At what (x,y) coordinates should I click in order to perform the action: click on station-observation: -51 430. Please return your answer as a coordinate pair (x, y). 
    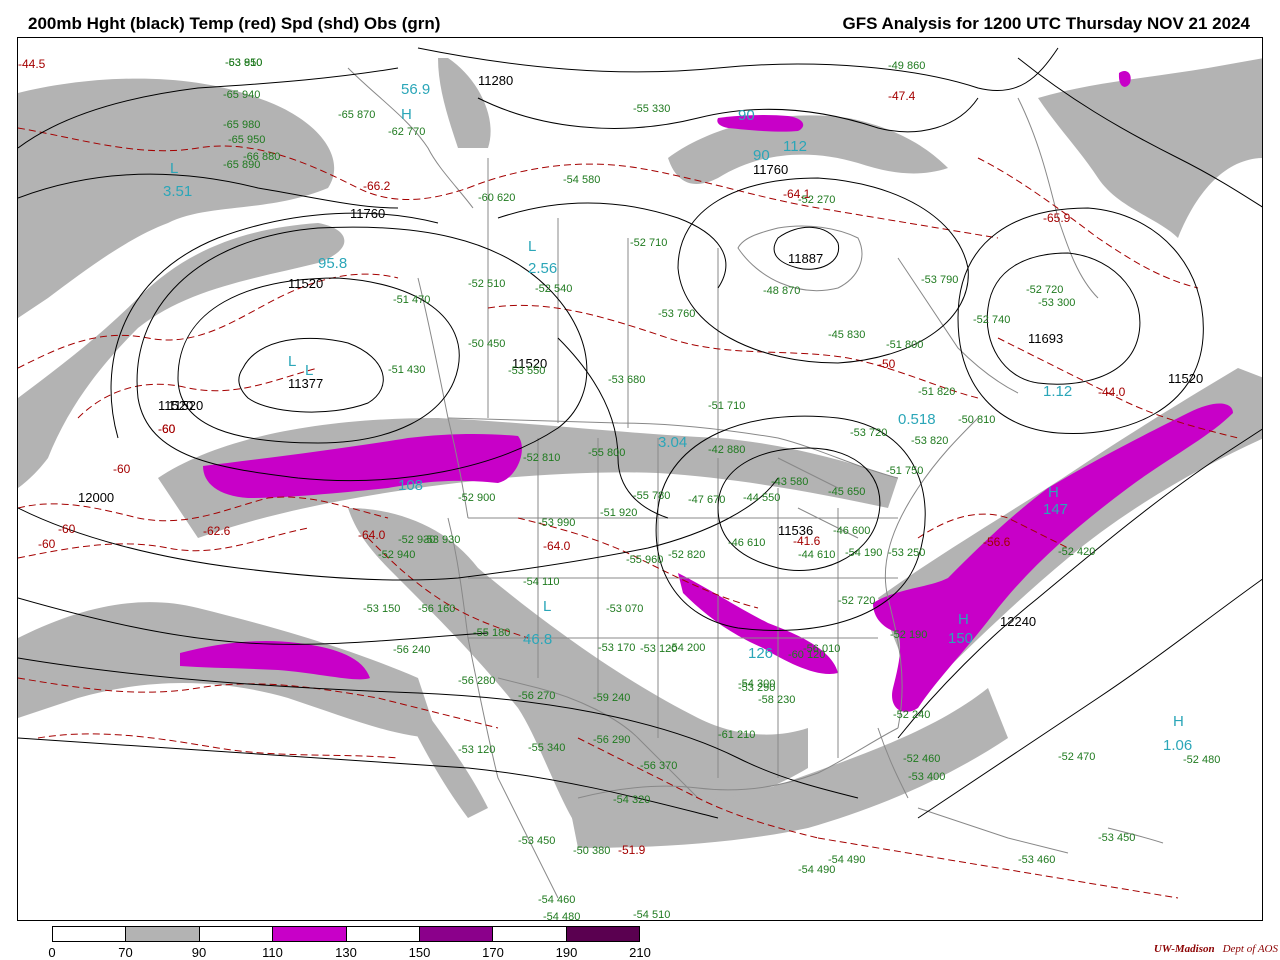
    Looking at the image, I should click on (406, 370).